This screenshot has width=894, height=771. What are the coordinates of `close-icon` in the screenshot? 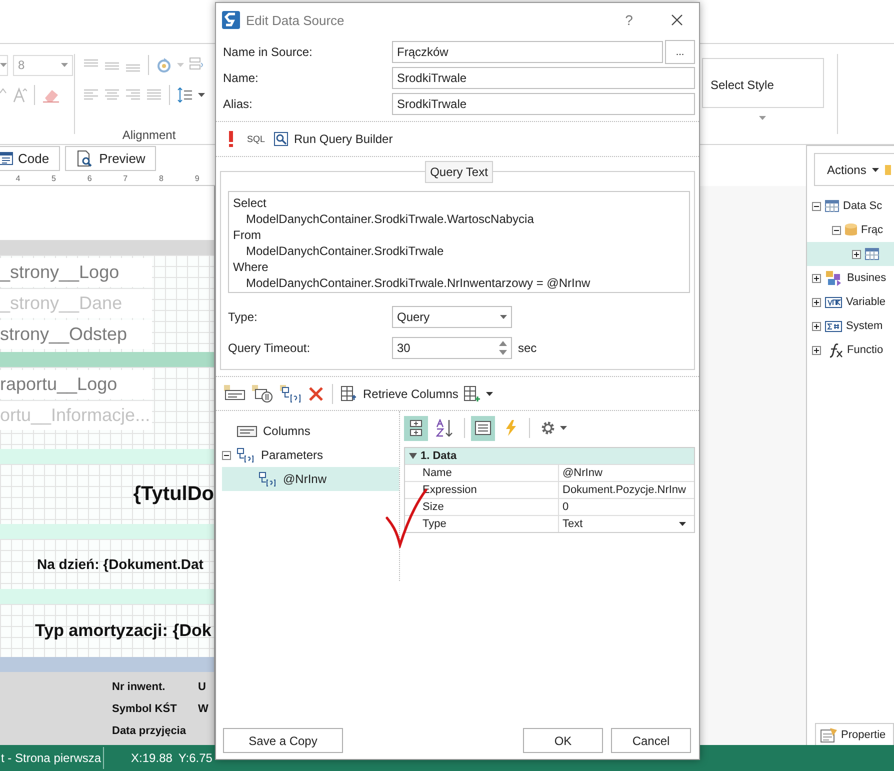 It's located at (677, 20).